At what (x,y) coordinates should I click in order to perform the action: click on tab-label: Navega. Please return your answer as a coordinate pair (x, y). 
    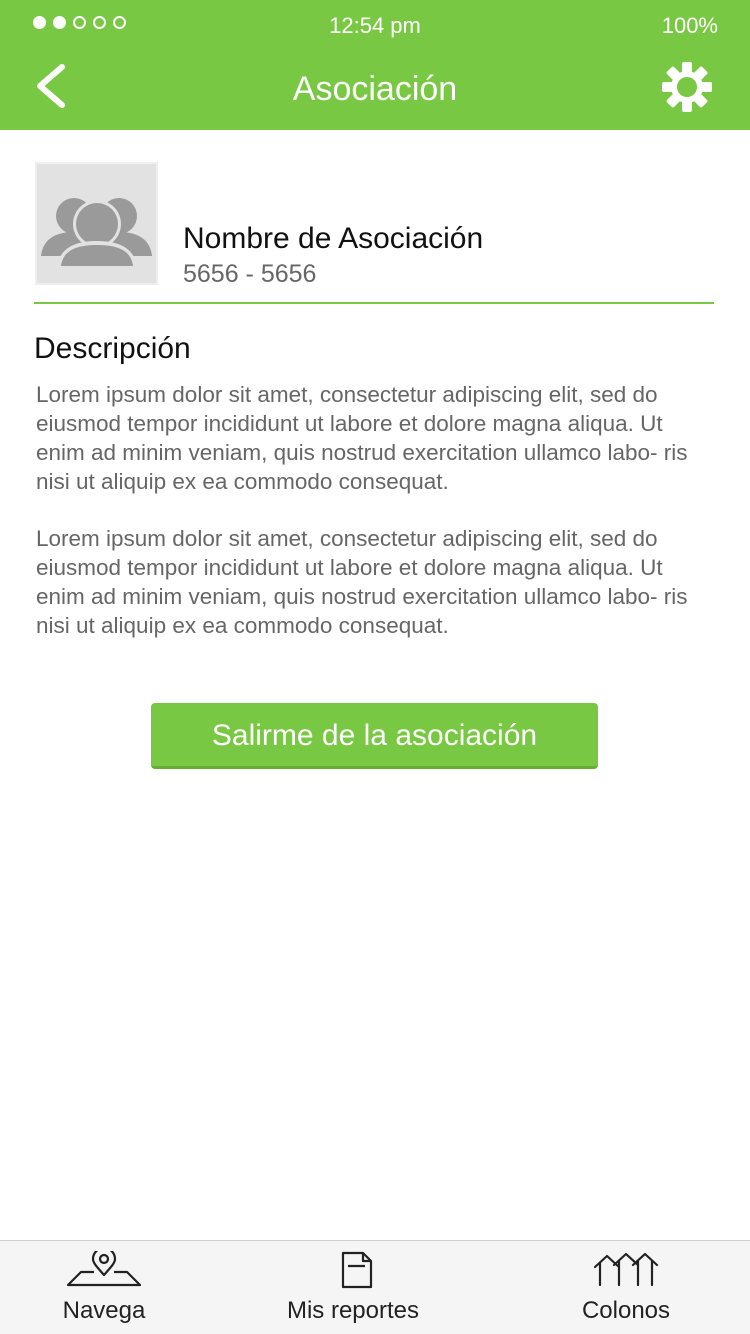
    Looking at the image, I should click on (104, 1310).